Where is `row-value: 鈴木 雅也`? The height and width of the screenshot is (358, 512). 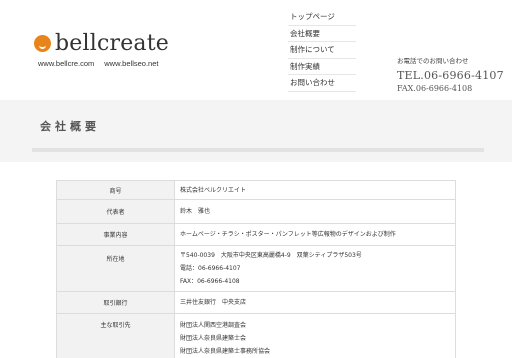 row-value: 鈴木 雅也 is located at coordinates (315, 211).